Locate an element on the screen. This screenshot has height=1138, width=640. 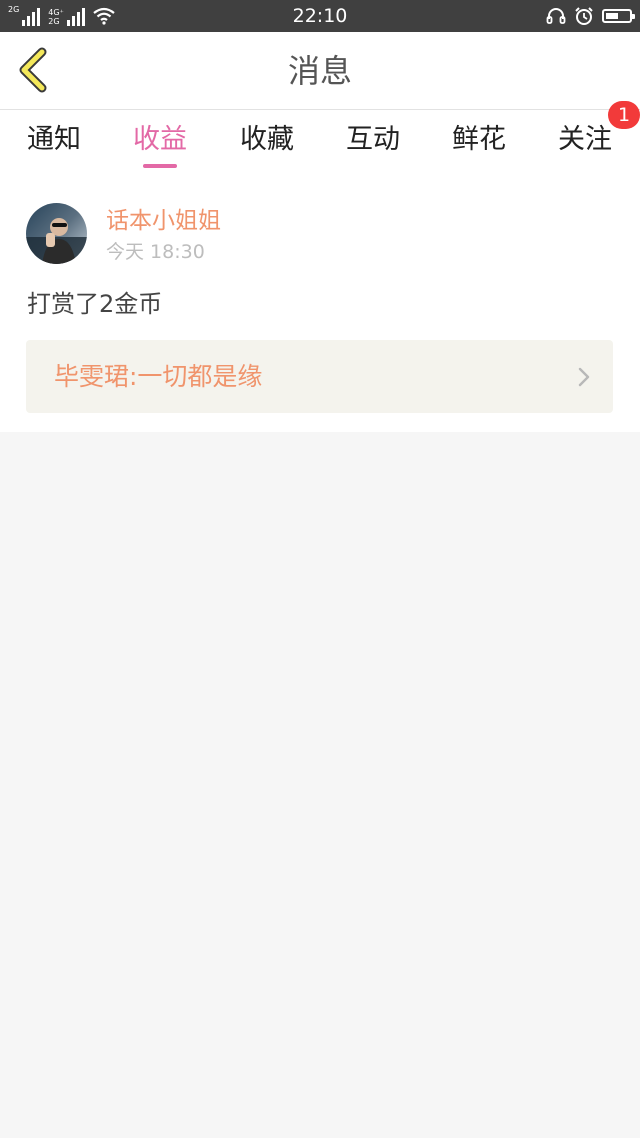
tab-flowers: 鲜花 is located at coordinates (479, 145).